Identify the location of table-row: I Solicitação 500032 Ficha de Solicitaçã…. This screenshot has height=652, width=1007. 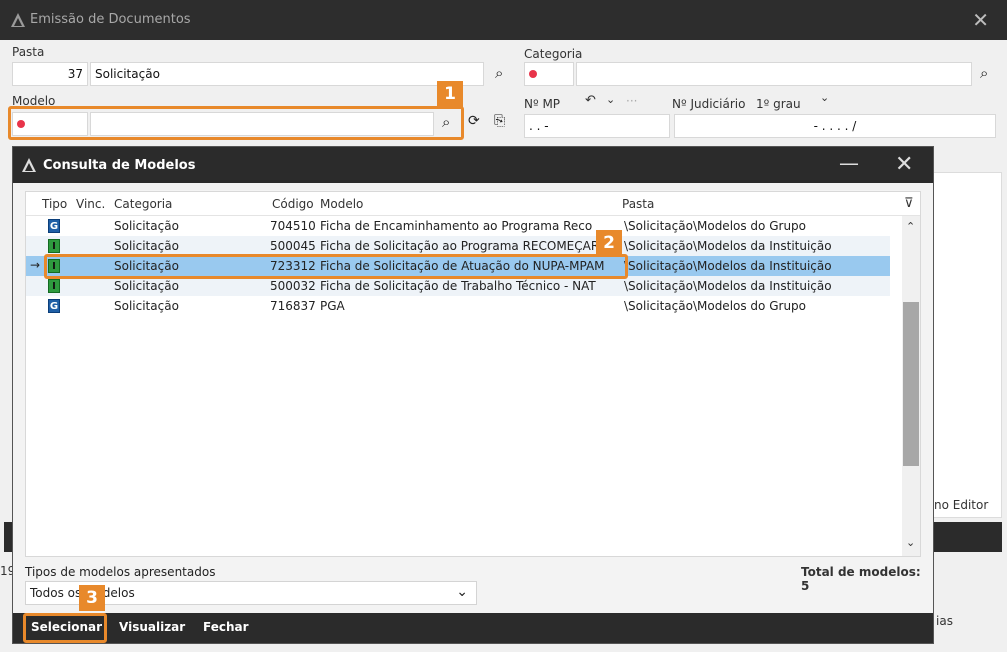
(458, 286).